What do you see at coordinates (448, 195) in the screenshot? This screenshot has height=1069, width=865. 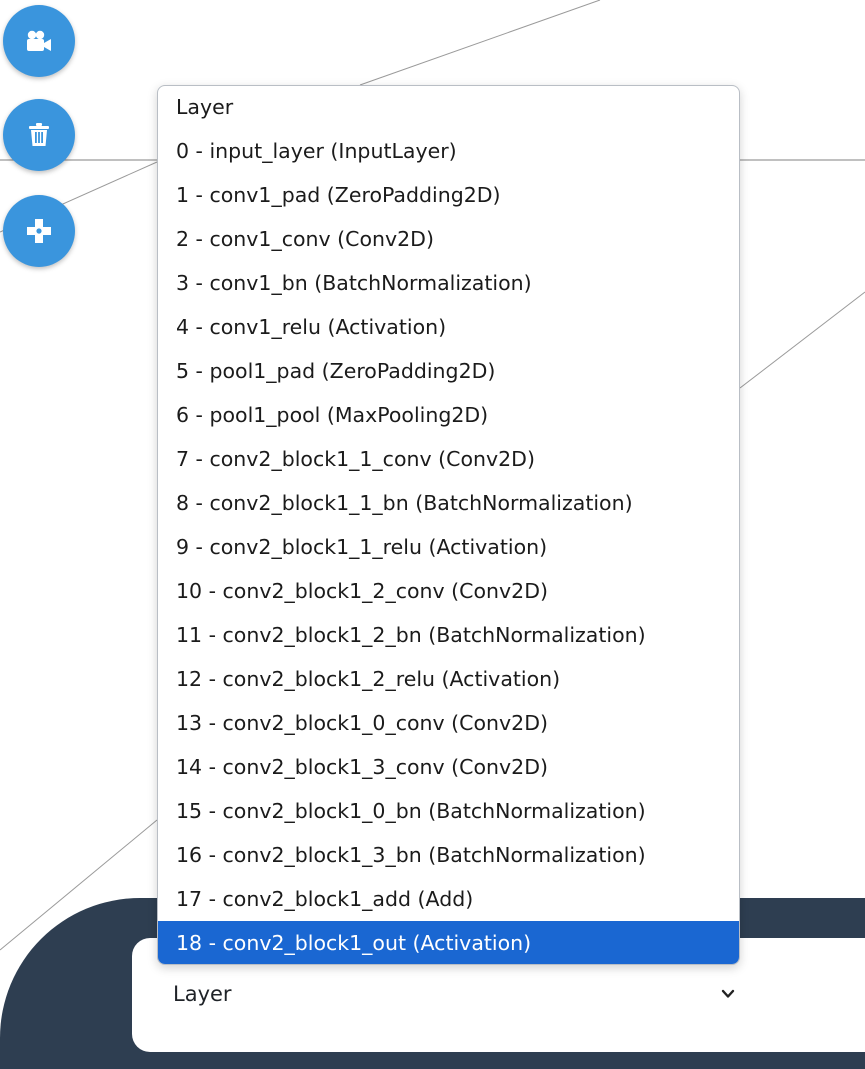 I see `layer-option: 1 - conv1_pad (ZeroPadding2D)` at bounding box center [448, 195].